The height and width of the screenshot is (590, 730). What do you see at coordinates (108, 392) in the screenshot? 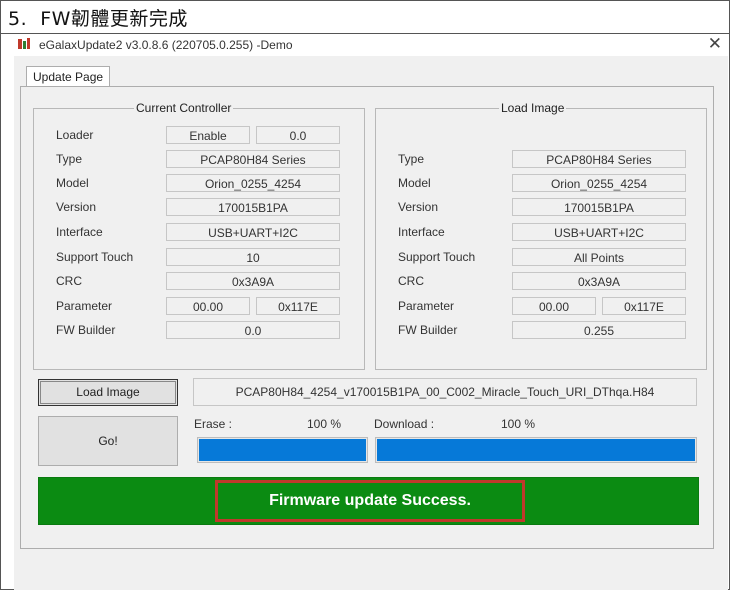
I see `load-image-button: Load Image` at bounding box center [108, 392].